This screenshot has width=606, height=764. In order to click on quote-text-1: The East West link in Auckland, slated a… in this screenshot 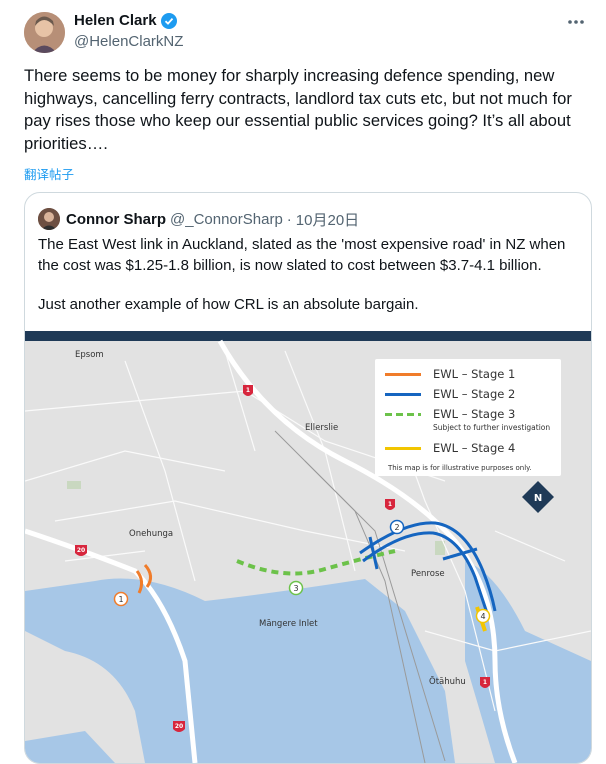, I will do `click(302, 255)`.